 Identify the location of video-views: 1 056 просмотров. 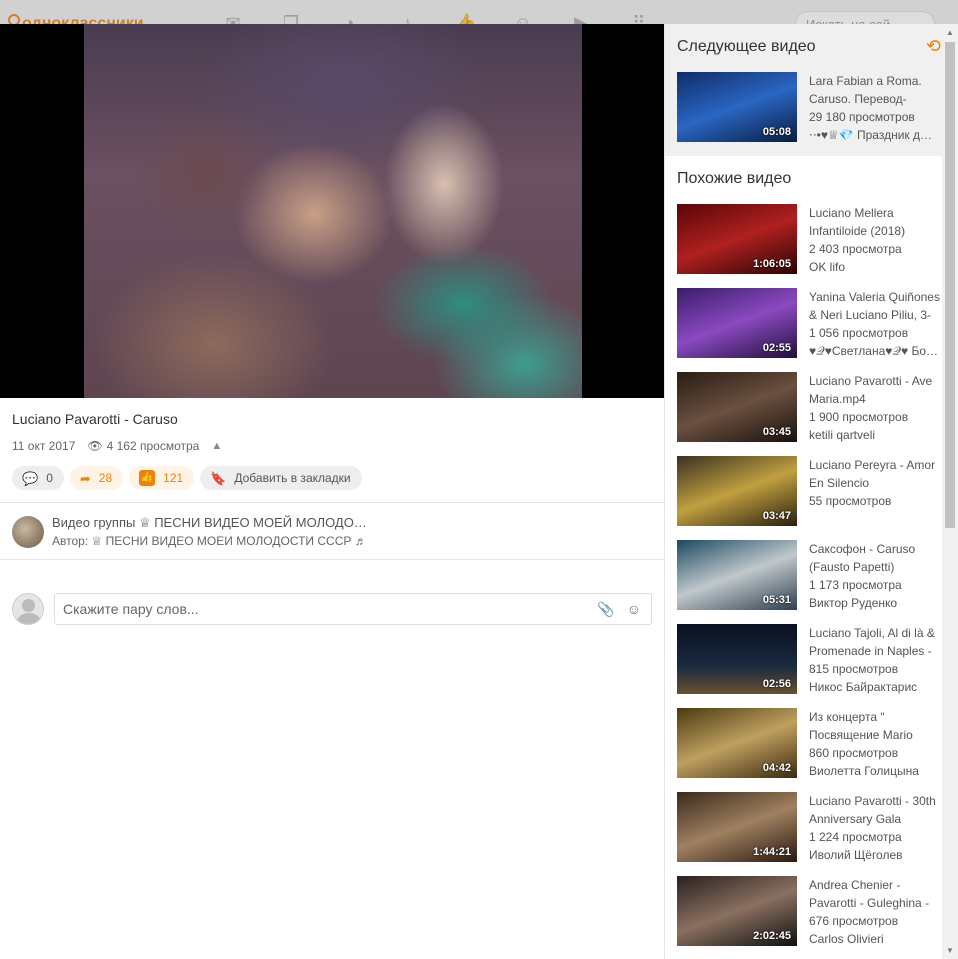
(859, 333).